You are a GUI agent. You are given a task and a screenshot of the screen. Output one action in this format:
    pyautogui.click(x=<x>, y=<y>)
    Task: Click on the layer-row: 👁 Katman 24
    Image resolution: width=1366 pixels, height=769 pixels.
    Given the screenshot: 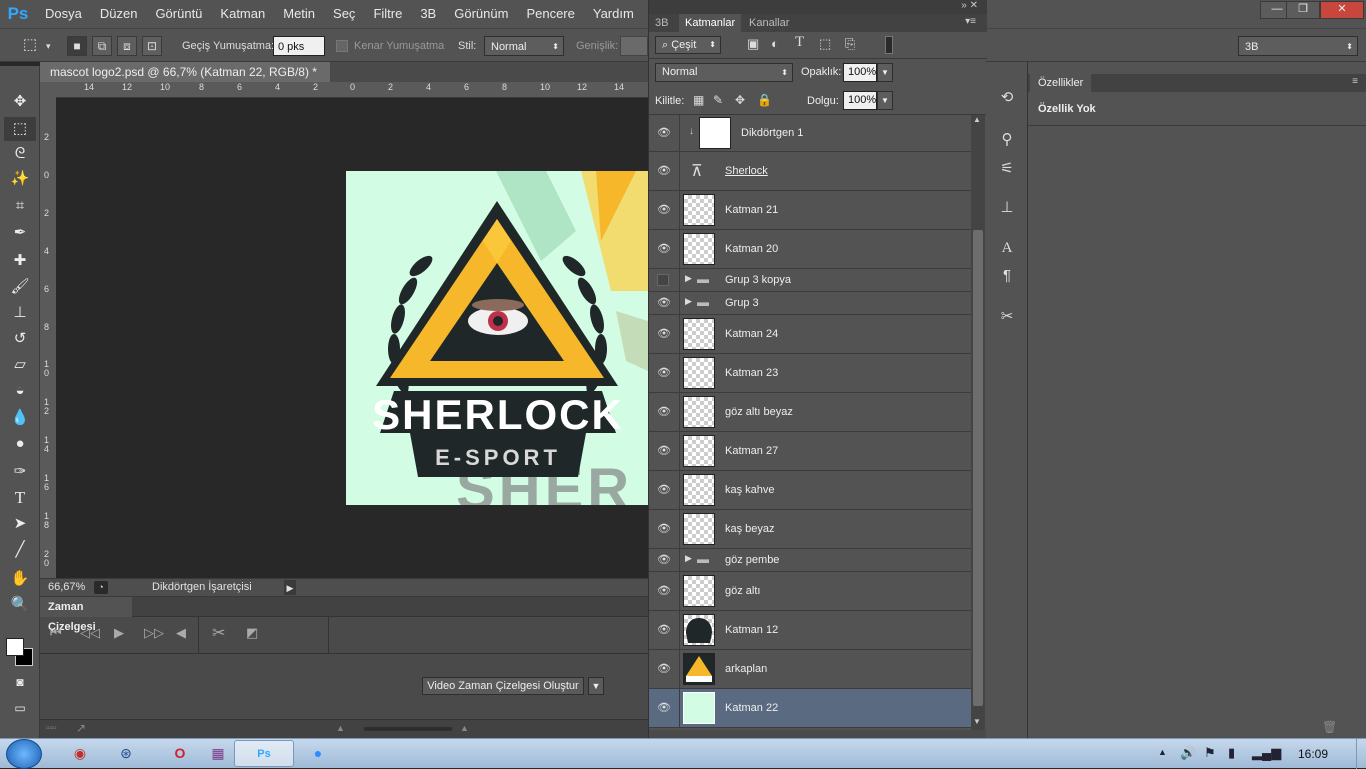 What is the action you would take?
    pyautogui.click(x=810, y=334)
    